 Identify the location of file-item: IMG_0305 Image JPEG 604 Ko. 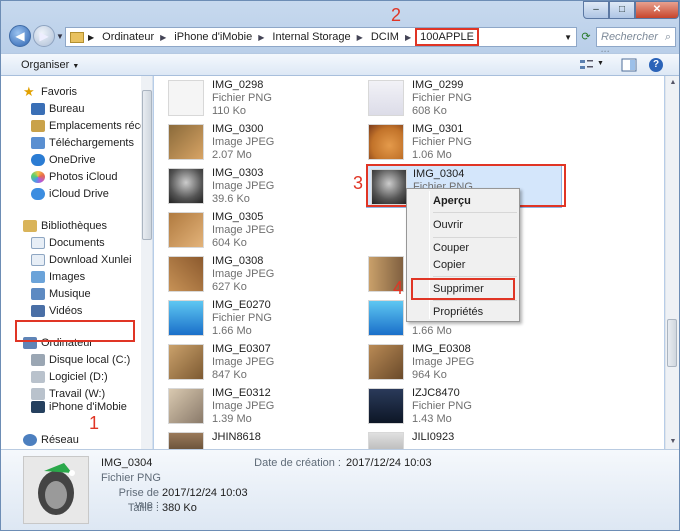
(244, 230).